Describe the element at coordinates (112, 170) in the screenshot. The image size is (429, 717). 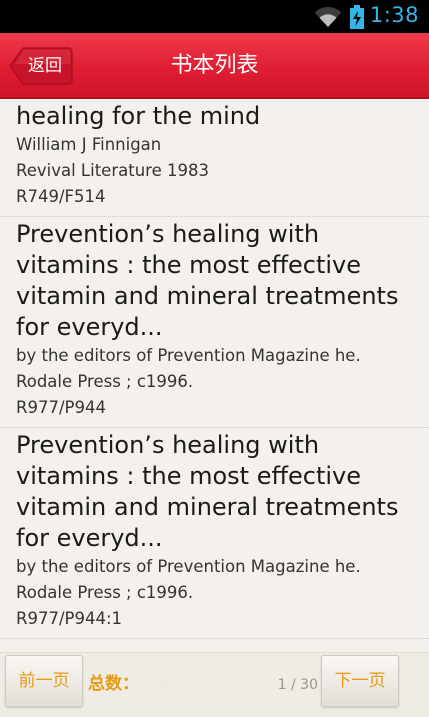
I see `book-publisher: Revival Literature 1983` at that location.